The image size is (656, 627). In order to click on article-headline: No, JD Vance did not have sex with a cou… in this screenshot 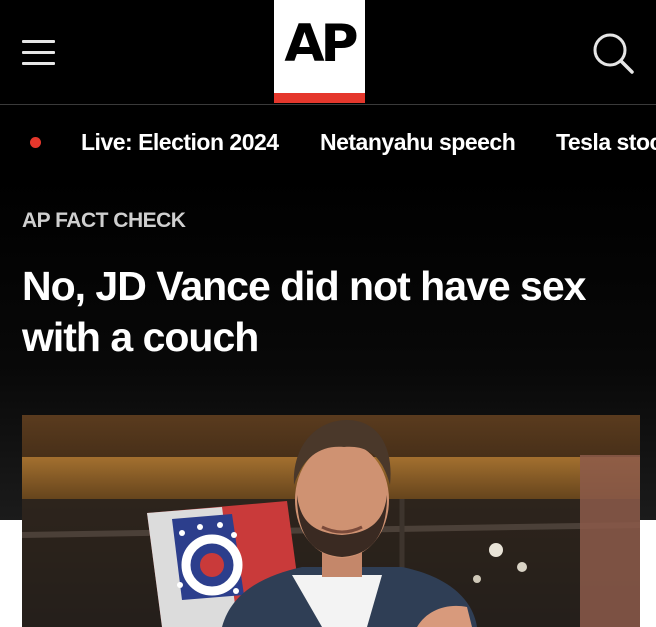, I will do `click(304, 311)`.